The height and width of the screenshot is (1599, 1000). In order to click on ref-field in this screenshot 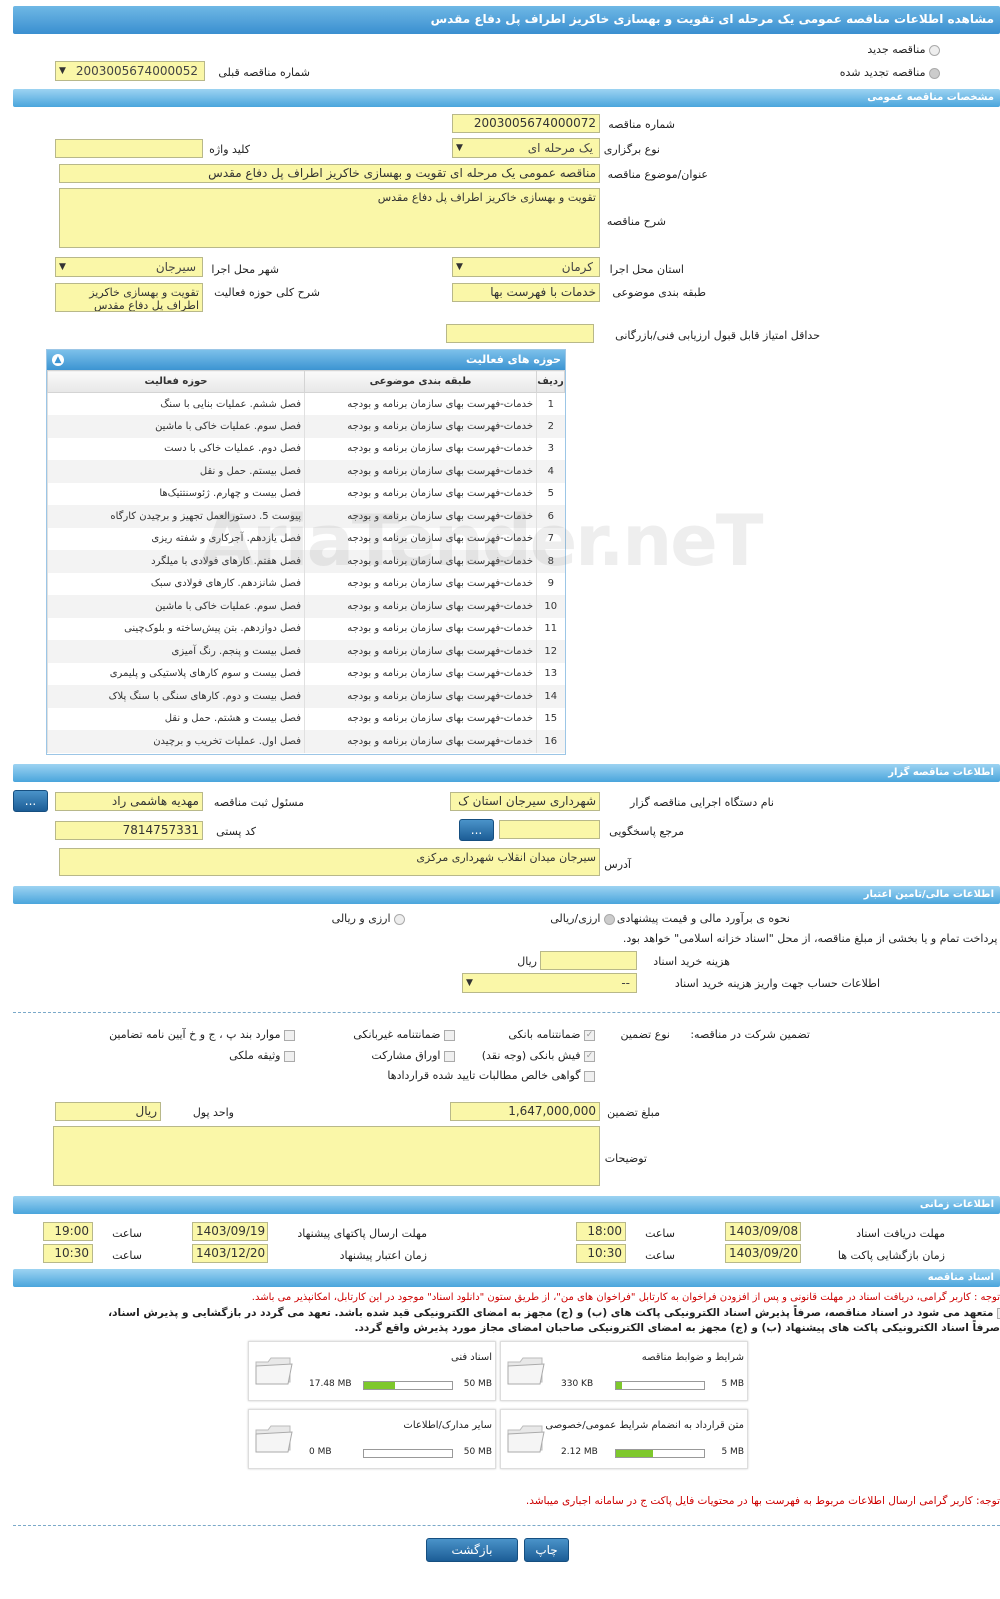, I will do `click(549, 829)`.